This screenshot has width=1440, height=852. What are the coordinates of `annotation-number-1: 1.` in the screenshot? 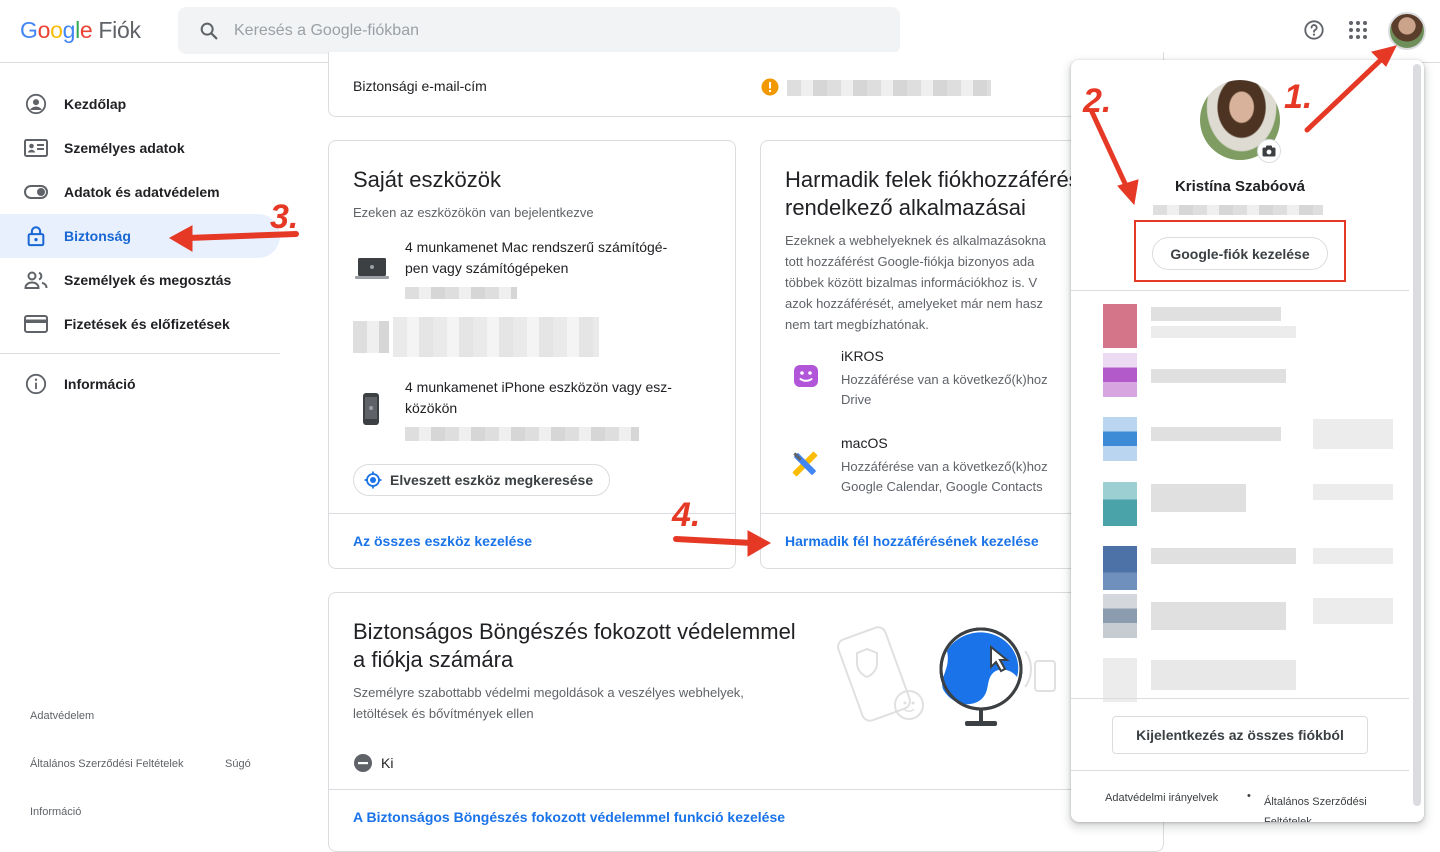 It's located at (1298, 97).